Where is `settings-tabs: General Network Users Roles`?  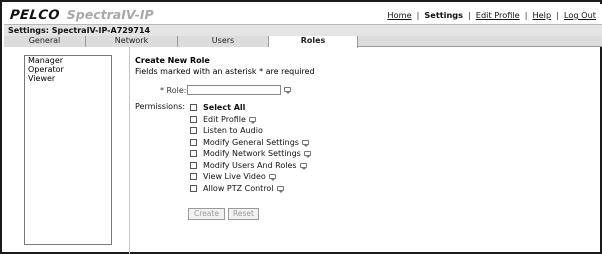
settings-tabs: General Network Users Roles is located at coordinates (303, 42).